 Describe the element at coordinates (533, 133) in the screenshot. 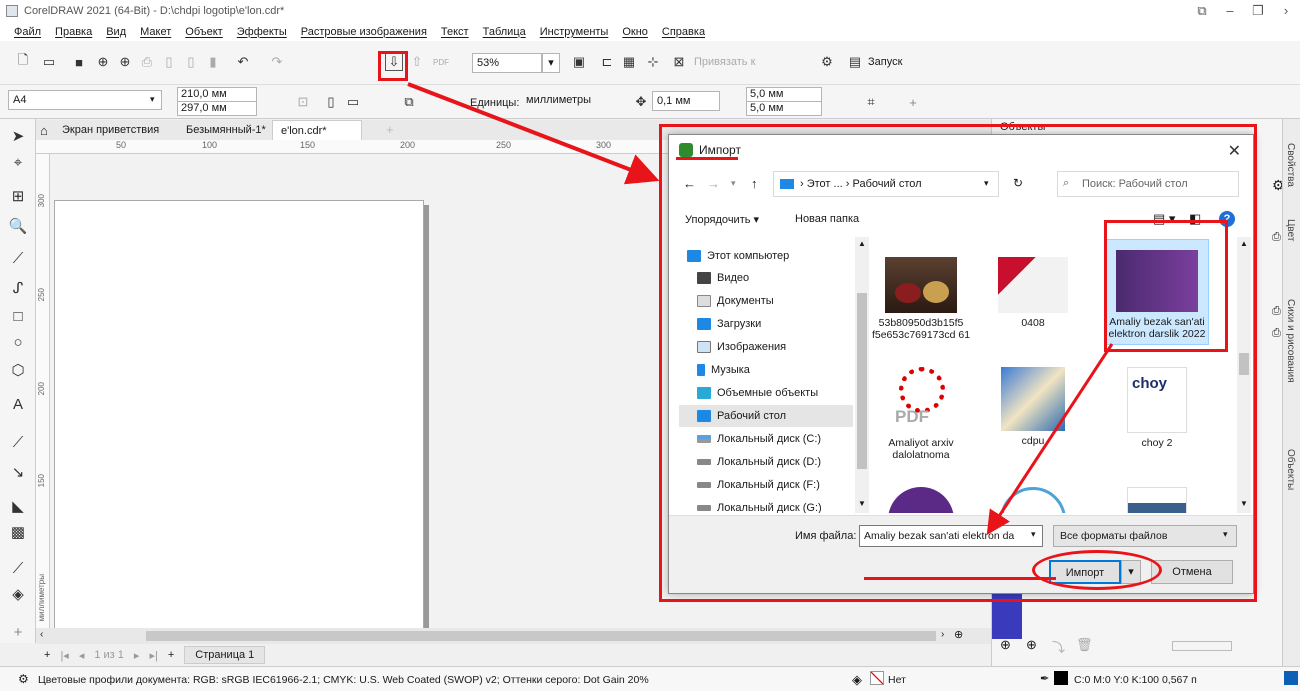

I see `arrow-to-dialog` at that location.